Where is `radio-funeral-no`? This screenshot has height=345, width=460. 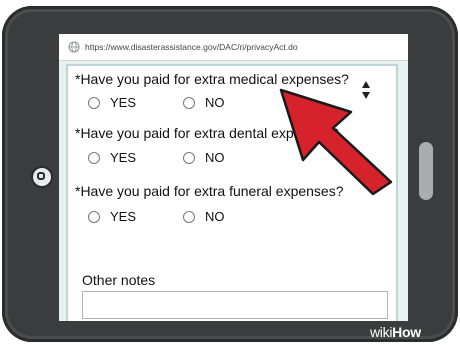
radio-funeral-no is located at coordinates (189, 216).